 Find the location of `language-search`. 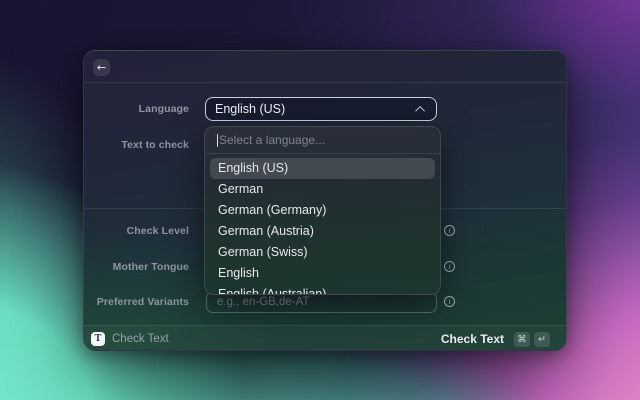

language-search is located at coordinates (322, 140).